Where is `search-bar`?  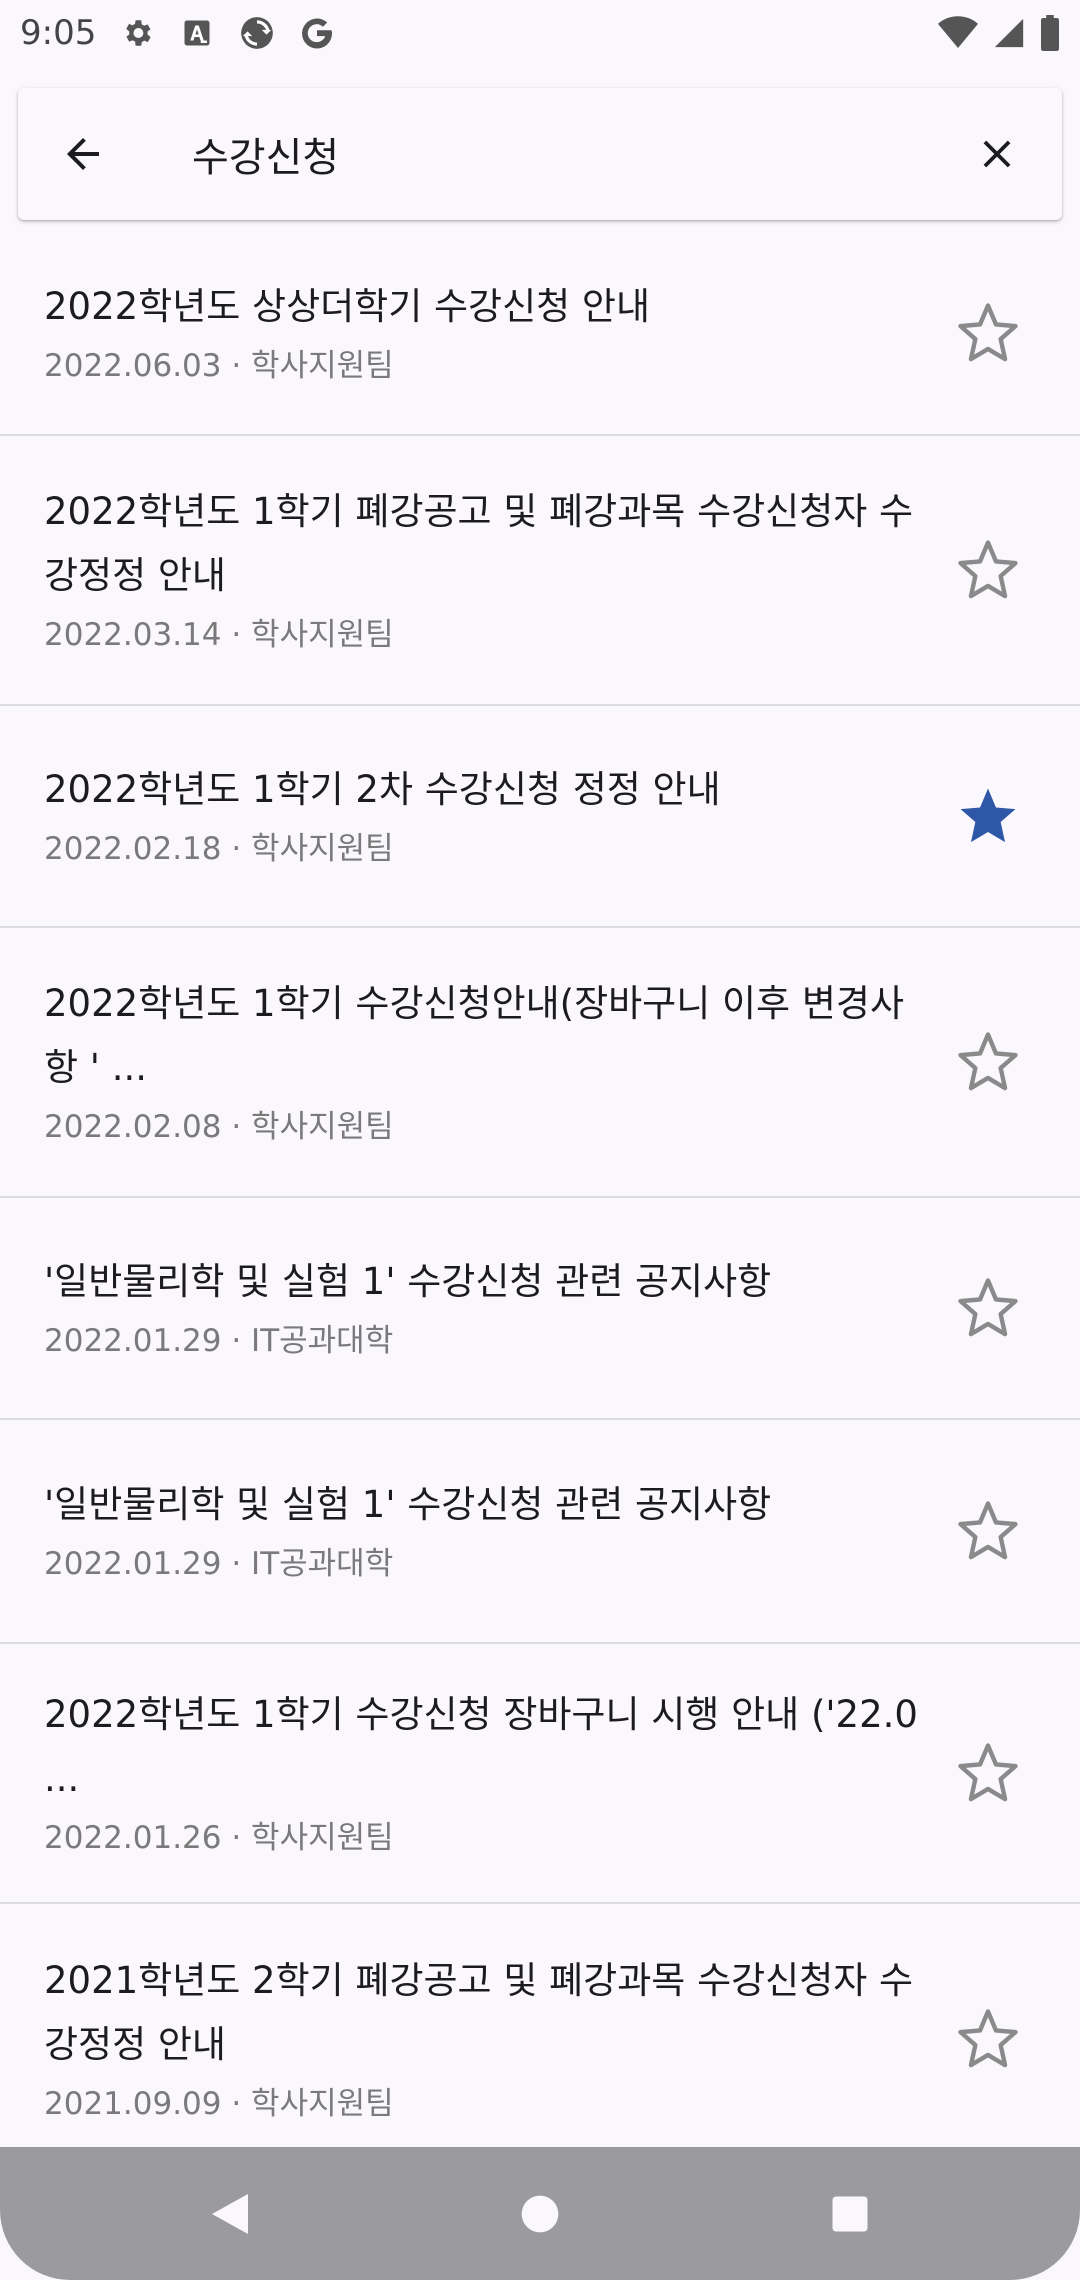
search-bar is located at coordinates (540, 154).